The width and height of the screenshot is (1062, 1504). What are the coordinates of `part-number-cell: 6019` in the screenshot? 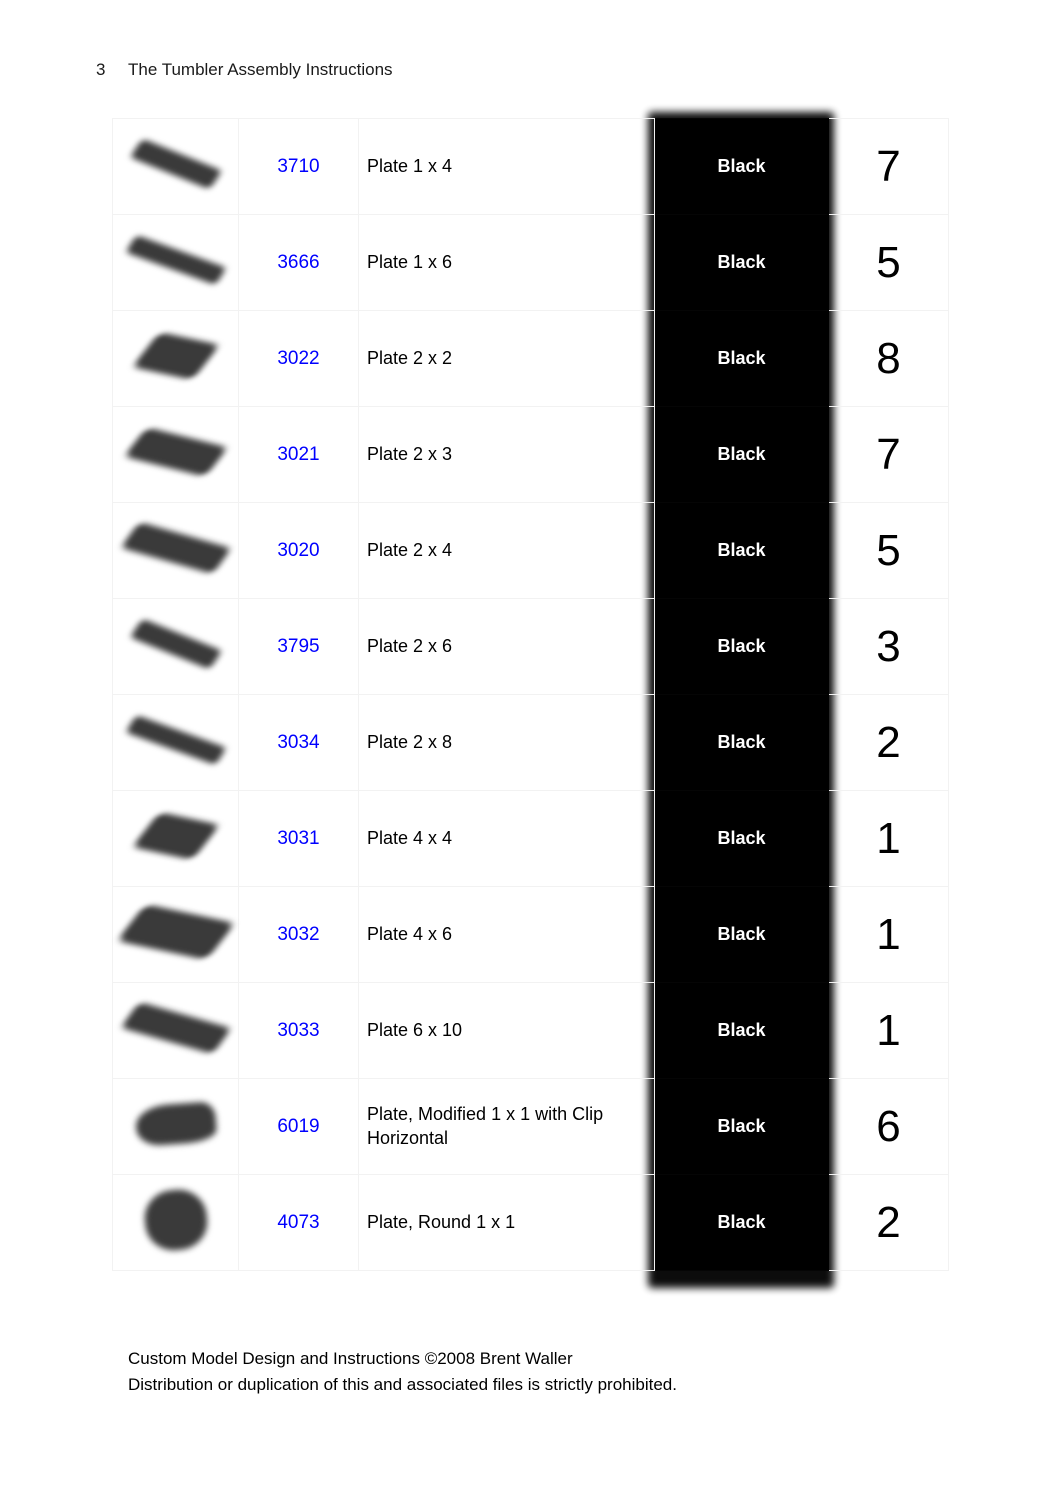 It's located at (298, 1126).